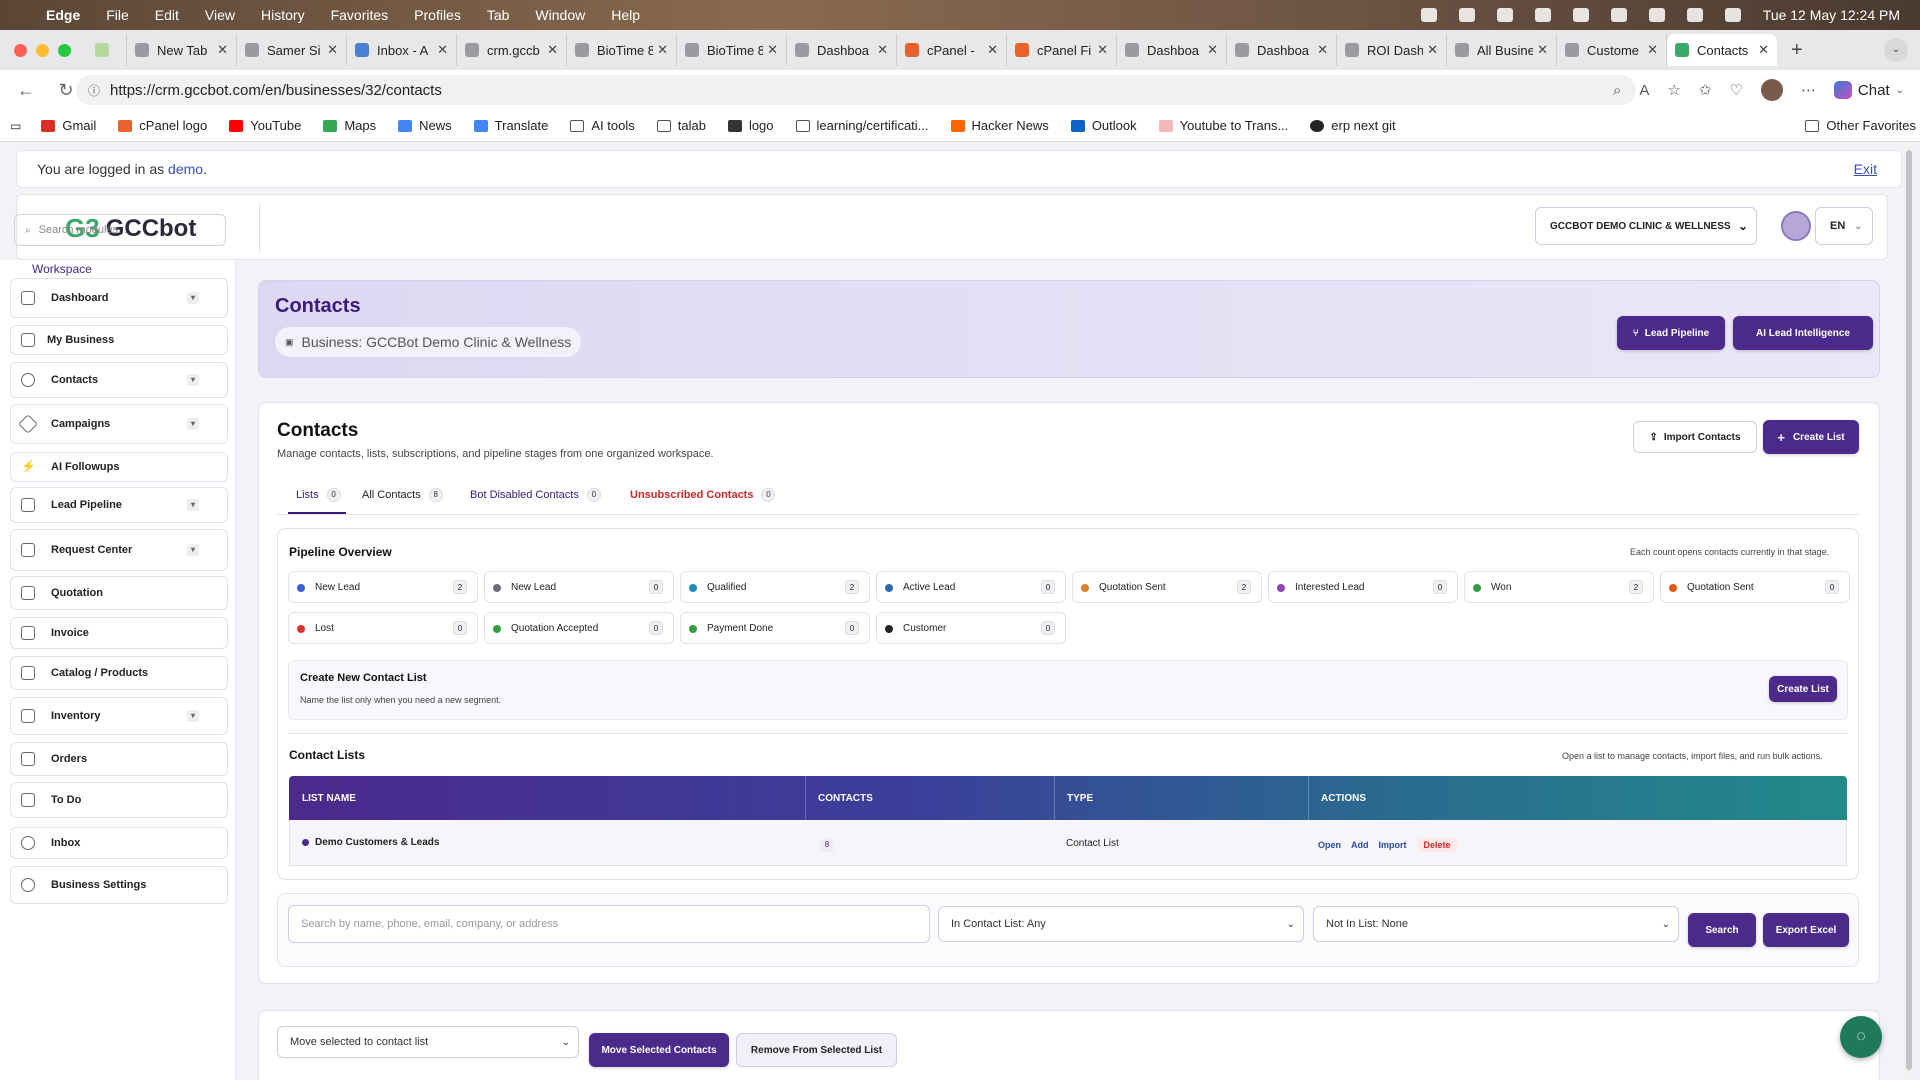  Describe the element at coordinates (827, 845) in the screenshot. I see `contacts-count-cell: 8` at that location.